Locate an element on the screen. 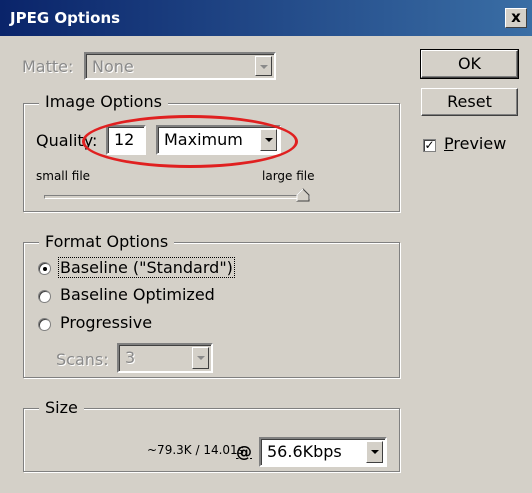  quality-preset-value: Maximum is located at coordinates (203, 139).